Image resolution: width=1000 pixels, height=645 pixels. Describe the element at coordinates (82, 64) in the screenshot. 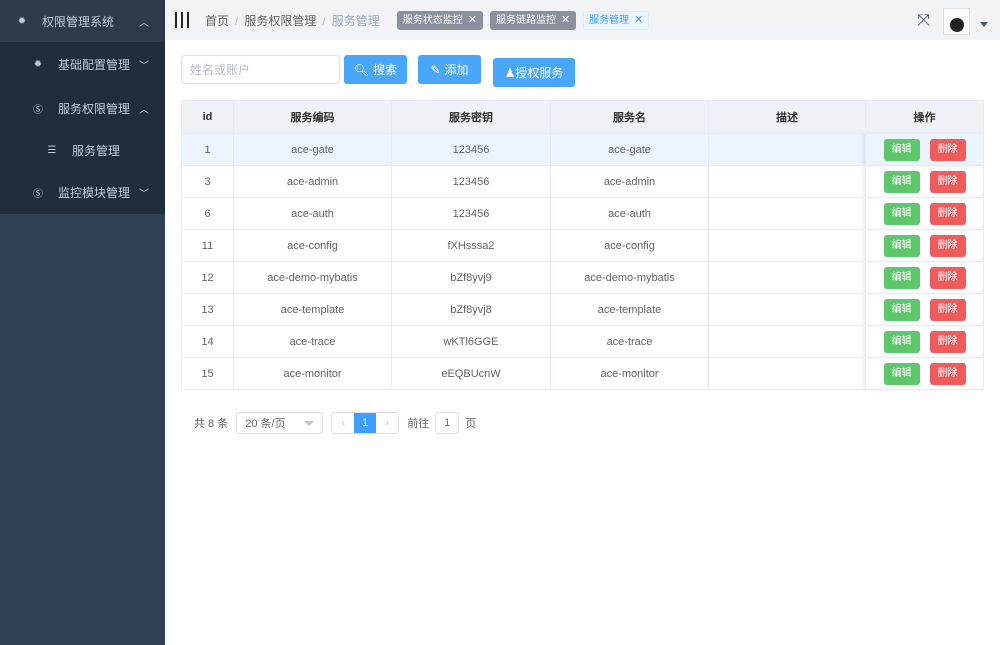

I see `sidebar-item-base-config: ✹ 基础配置管理 ﹀` at that location.